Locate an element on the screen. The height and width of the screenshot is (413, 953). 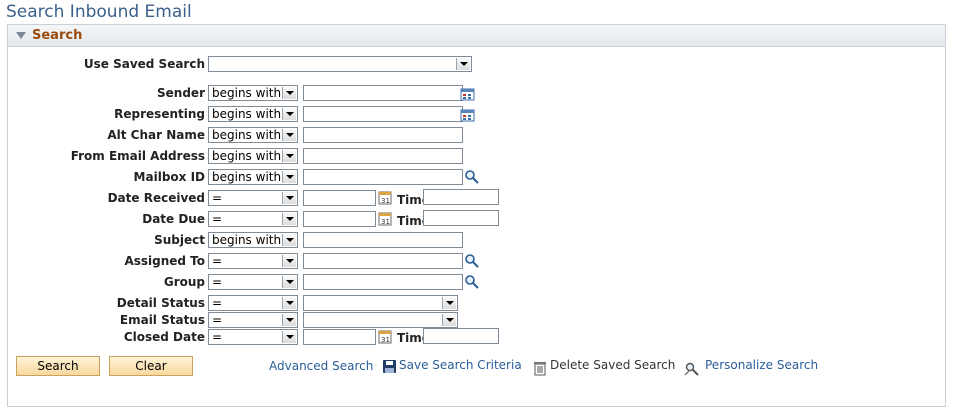
date-due-operator-select: = is located at coordinates (253, 219).